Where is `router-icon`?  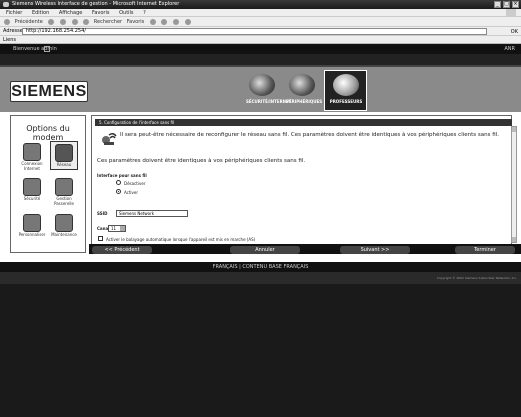
router-icon is located at coordinates (346, 85).